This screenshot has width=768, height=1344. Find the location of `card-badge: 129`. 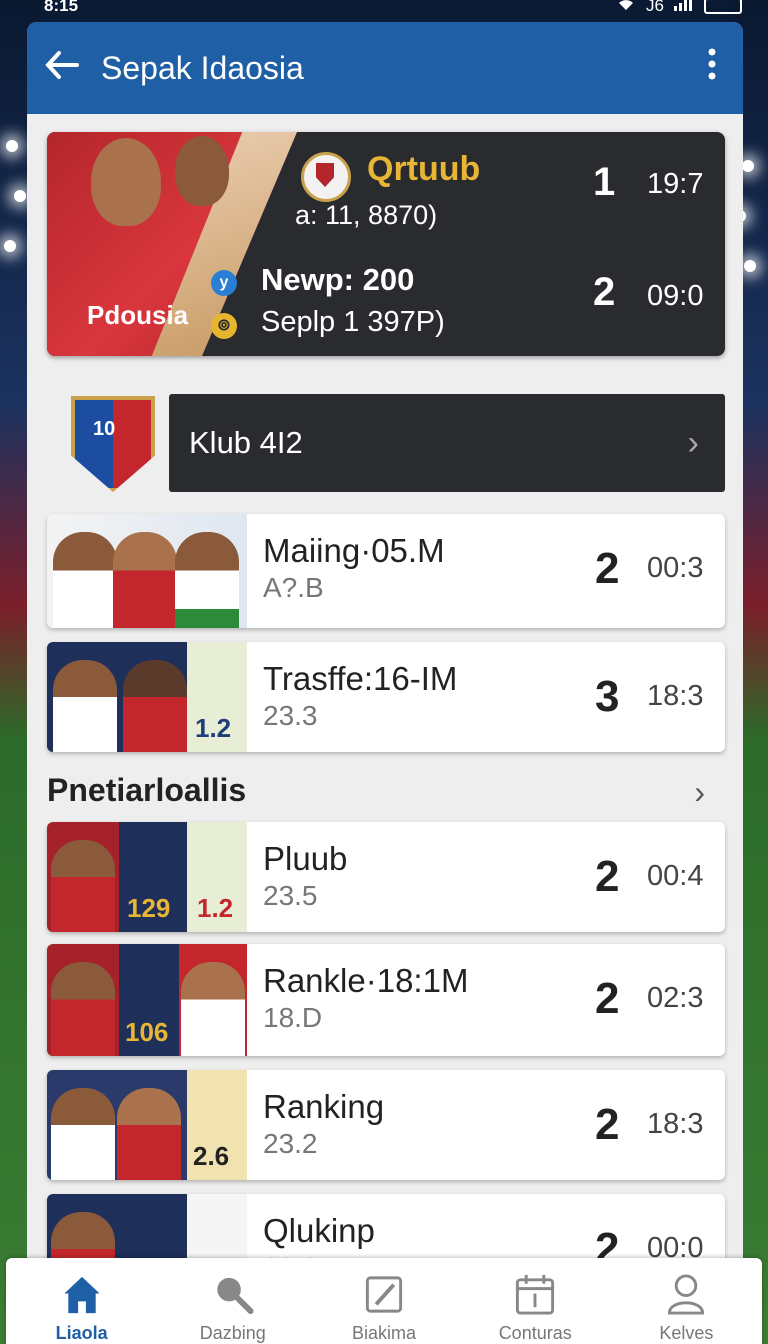

card-badge: 129 is located at coordinates (149, 908).